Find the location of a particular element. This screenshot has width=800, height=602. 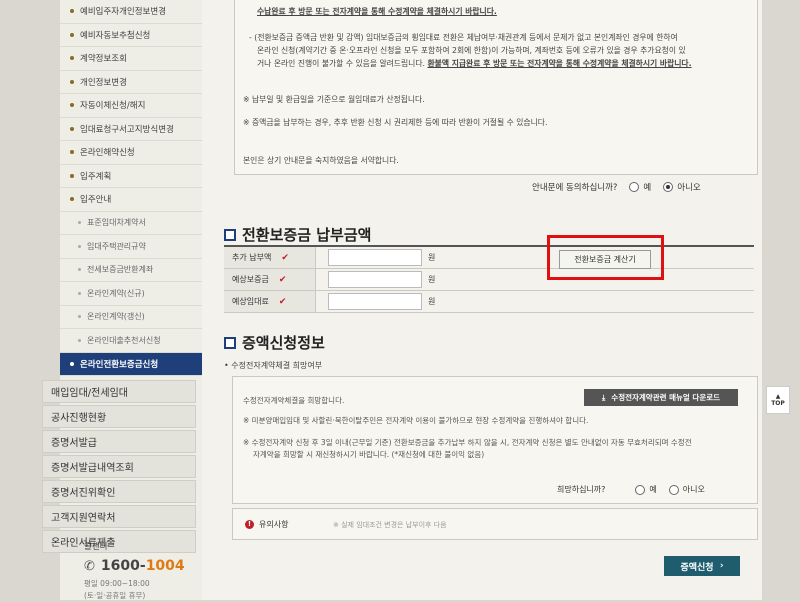

chevron-up-icon: ▲ is located at coordinates (778, 396).